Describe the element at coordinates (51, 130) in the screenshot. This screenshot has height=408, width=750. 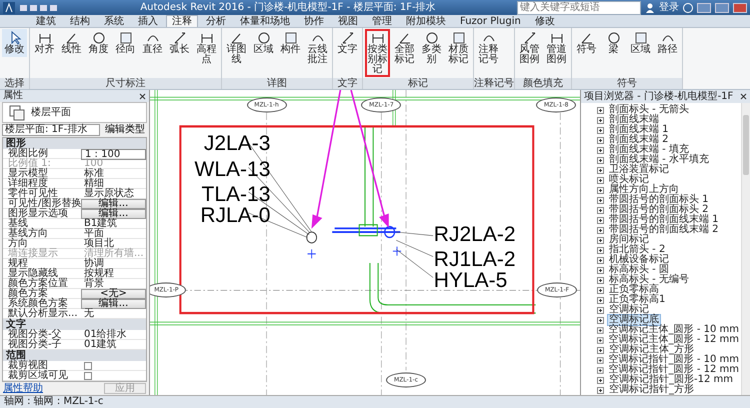
I see `view-selector: 楼层平面: 1F-排水` at that location.